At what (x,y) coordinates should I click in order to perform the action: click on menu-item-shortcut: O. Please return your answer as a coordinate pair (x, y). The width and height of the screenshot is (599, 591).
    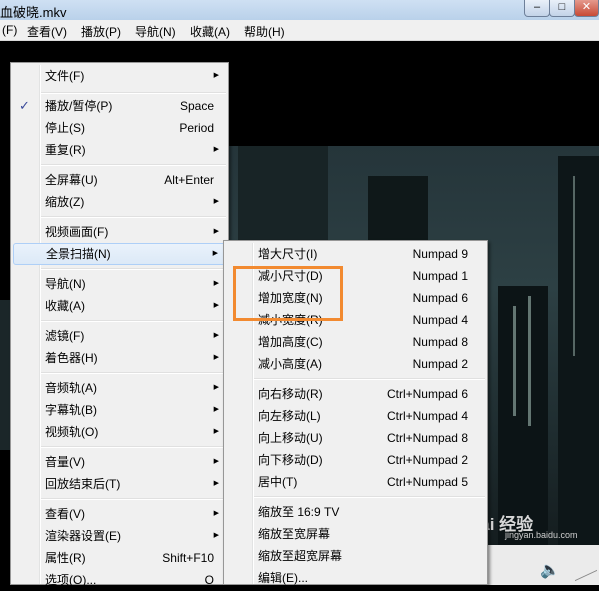
    Looking at the image, I should click on (209, 580).